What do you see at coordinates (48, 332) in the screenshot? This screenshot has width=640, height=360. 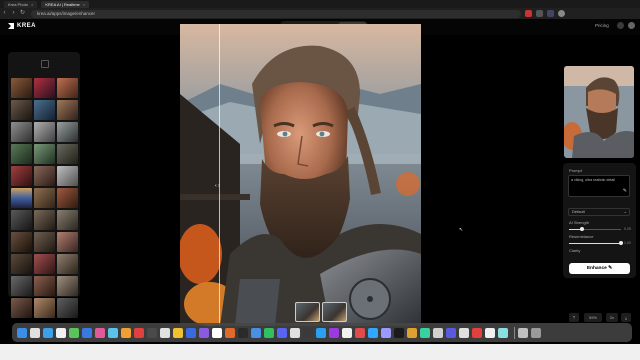 I see `safari-icon` at bounding box center [48, 332].